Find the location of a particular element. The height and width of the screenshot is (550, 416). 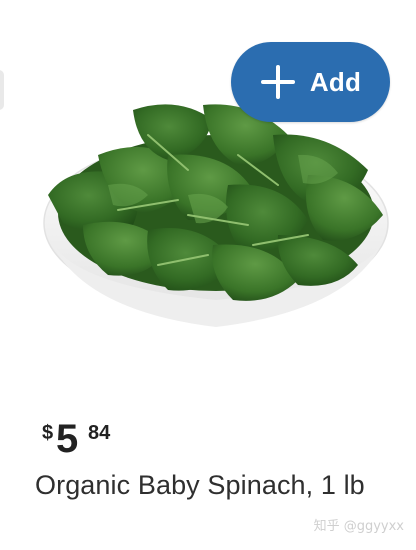

price-currency-symbol: $ is located at coordinates (48, 433).